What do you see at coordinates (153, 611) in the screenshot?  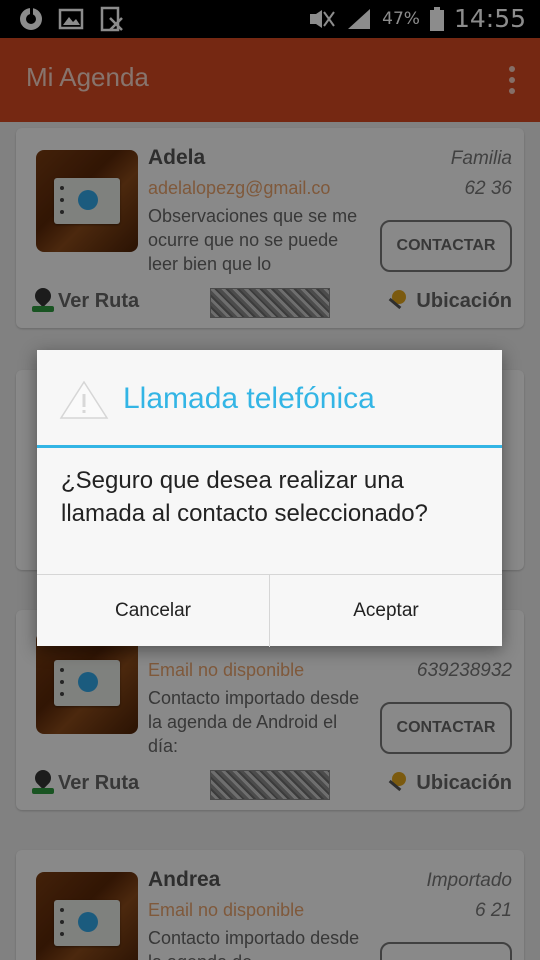 I see `cancel-button: Cancelar` at bounding box center [153, 611].